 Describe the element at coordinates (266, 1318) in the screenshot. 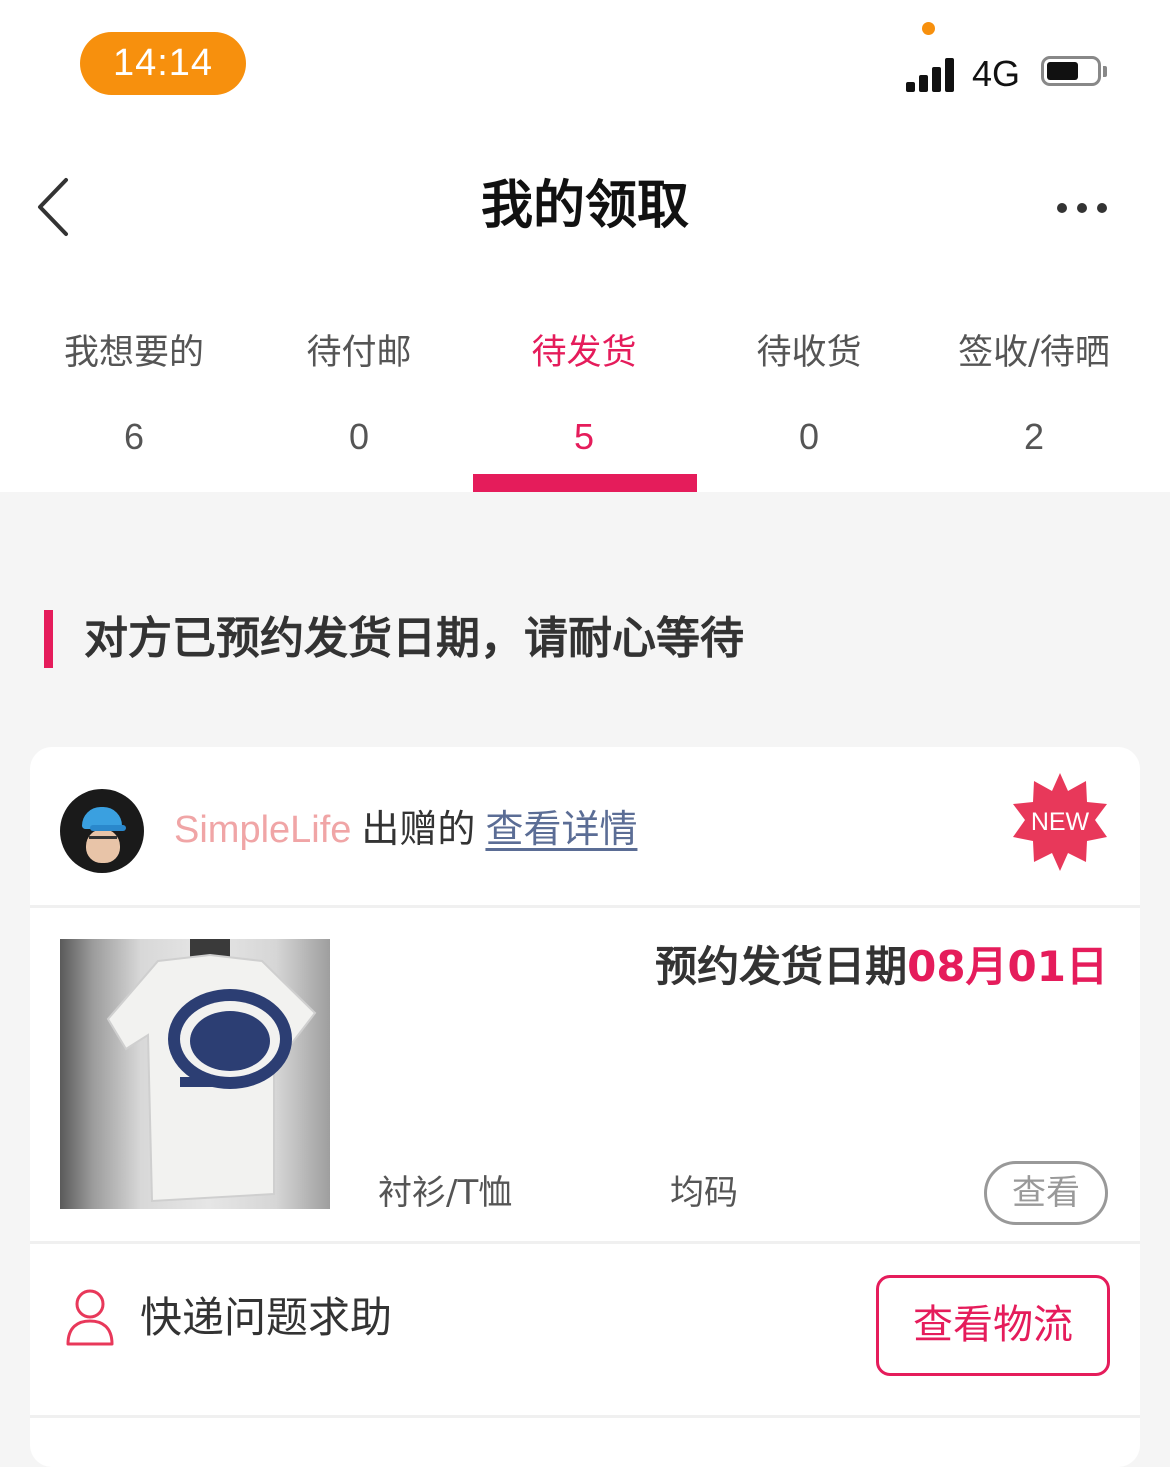

I see `delivery-help-link: 快递问题求助` at that location.